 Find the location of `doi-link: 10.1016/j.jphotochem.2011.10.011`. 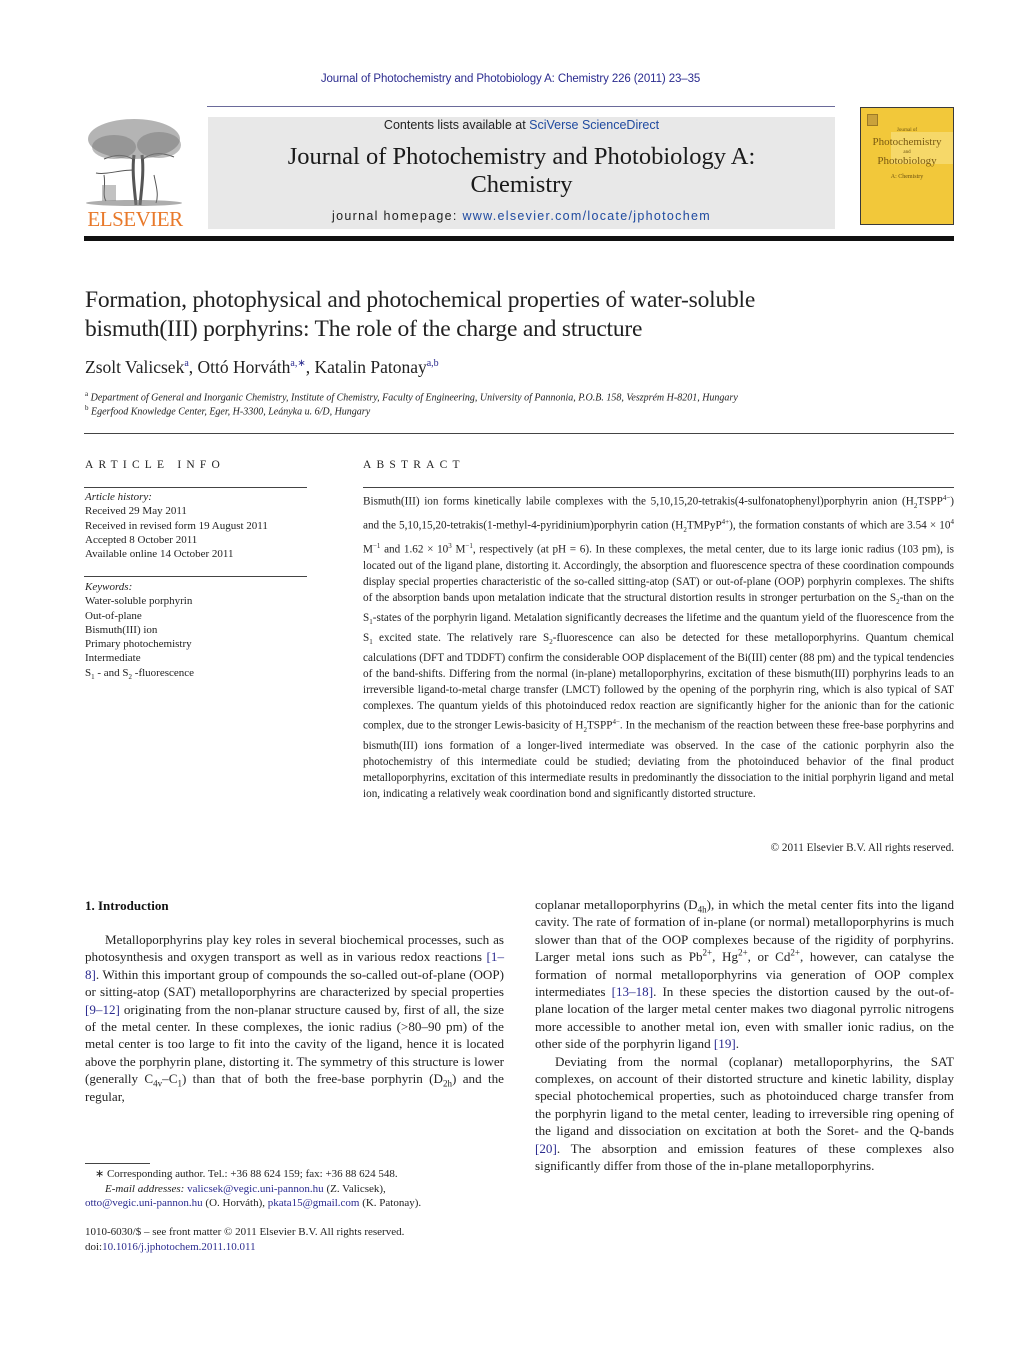

doi-link: 10.1016/j.jphotochem.2011.10.011 is located at coordinates (178, 1247).